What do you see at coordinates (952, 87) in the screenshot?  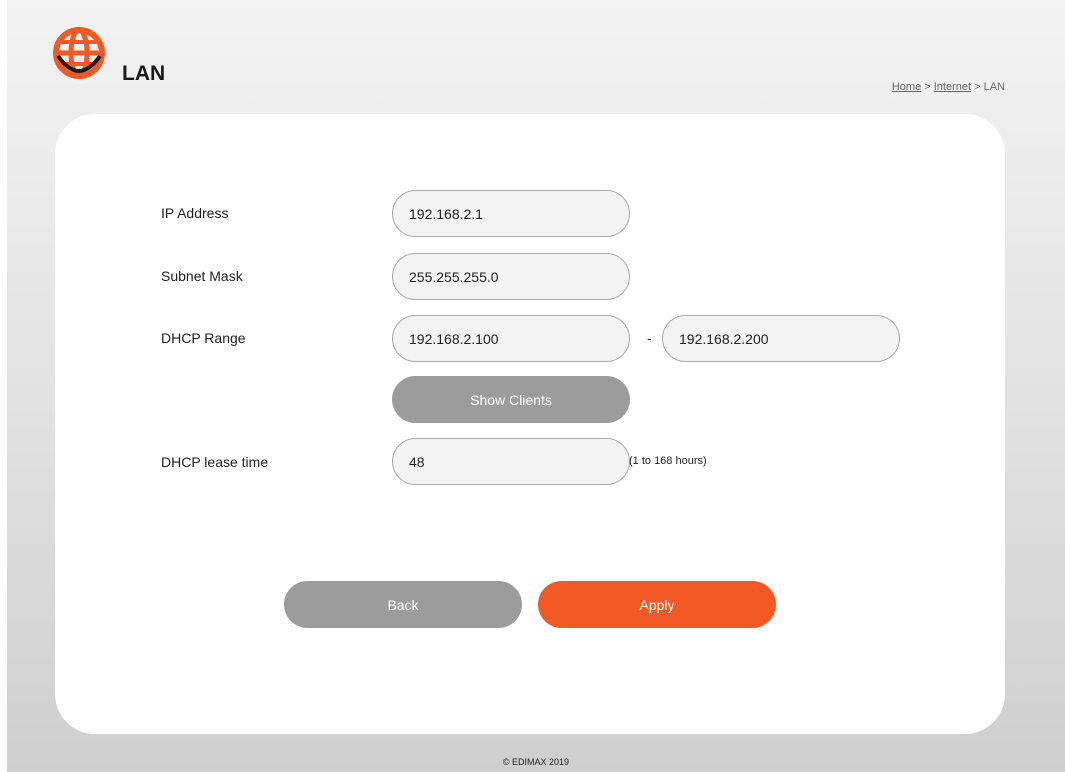 I see `breadcrumb-internet-link: Internet` at bounding box center [952, 87].